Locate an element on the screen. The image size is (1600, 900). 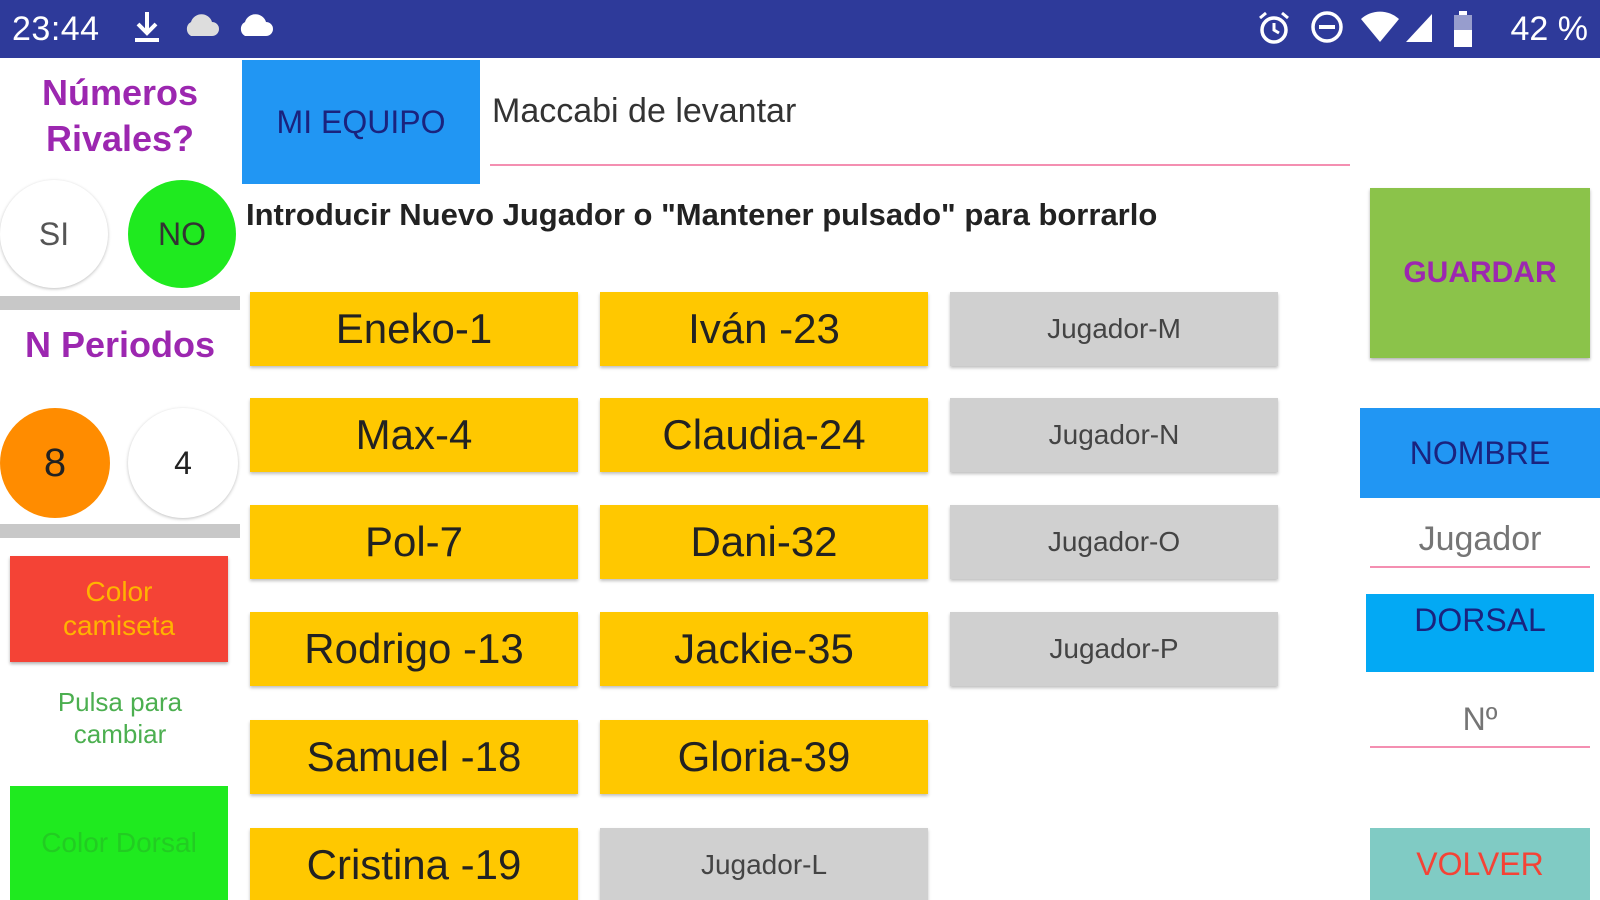
team-name-input is located at coordinates (920, 125).